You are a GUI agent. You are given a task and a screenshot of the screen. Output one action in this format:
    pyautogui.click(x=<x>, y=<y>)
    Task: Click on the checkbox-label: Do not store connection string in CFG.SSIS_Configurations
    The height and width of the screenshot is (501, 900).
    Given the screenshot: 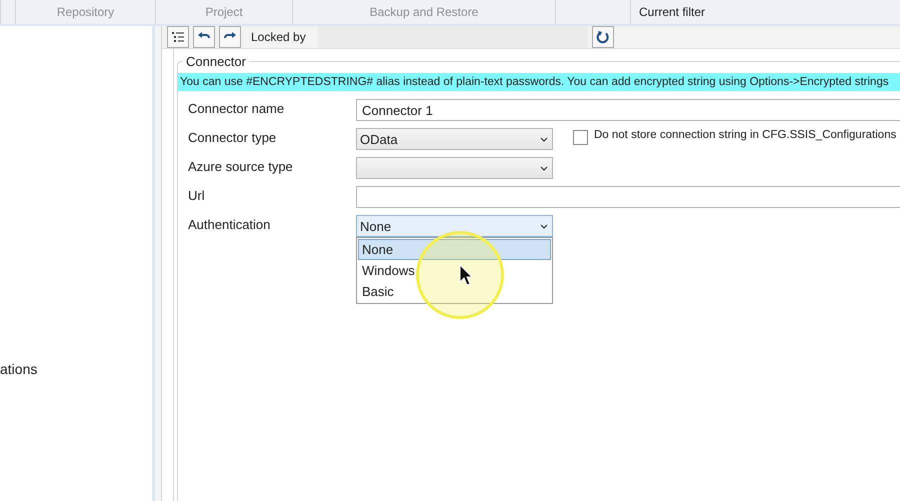 What is the action you would take?
    pyautogui.click(x=745, y=134)
    